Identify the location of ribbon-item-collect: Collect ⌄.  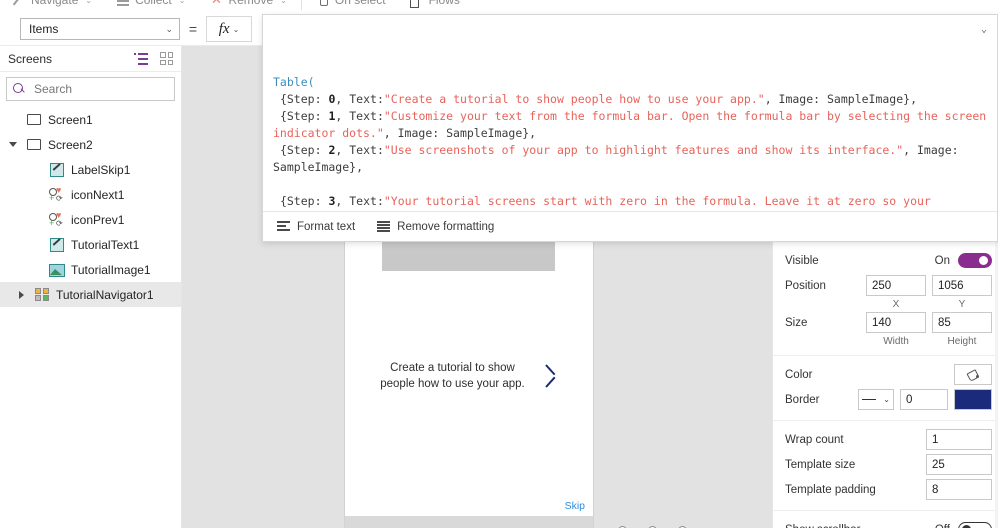
(150, 6).